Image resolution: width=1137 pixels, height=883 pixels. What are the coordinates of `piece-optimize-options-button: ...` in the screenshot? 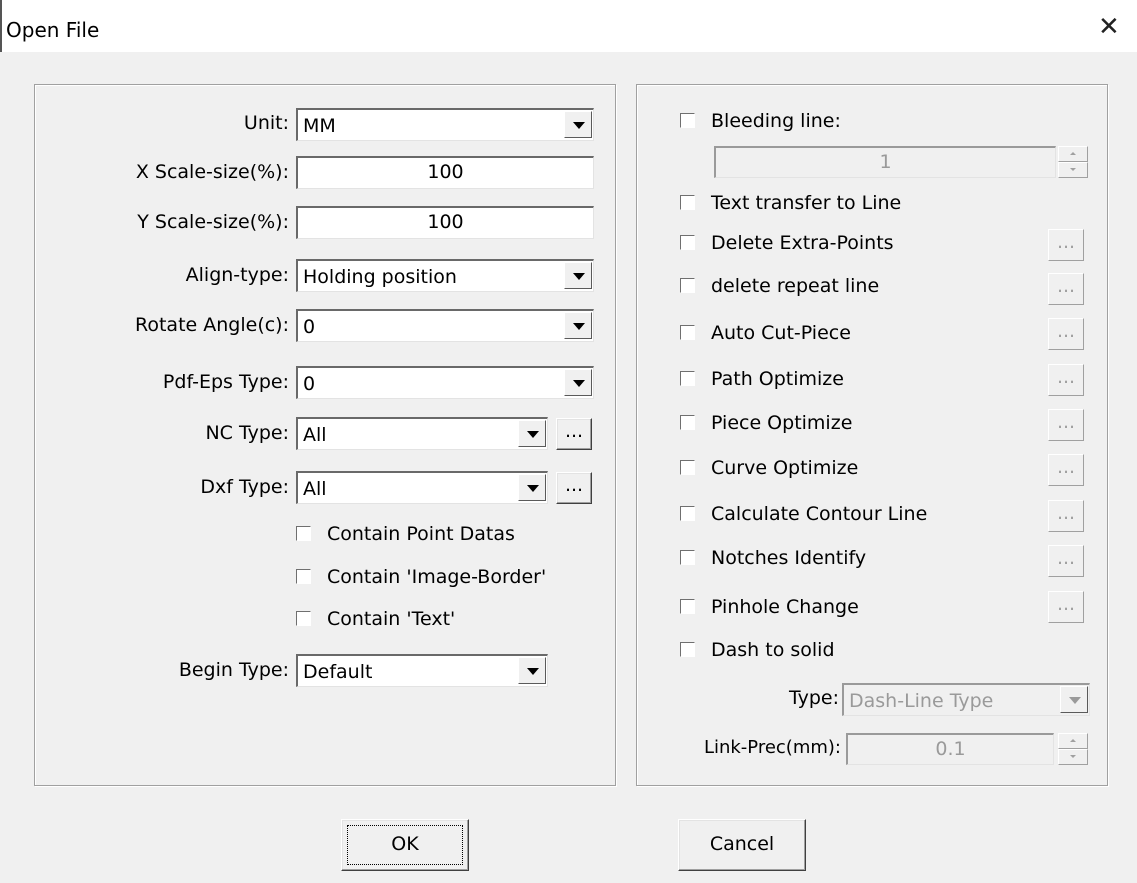 It's located at (1066, 425).